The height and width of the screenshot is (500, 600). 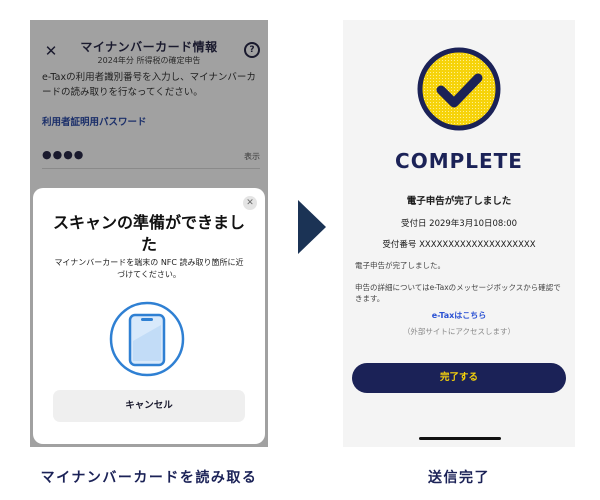 What do you see at coordinates (252, 50) in the screenshot?
I see `help-icon: ?` at bounding box center [252, 50].